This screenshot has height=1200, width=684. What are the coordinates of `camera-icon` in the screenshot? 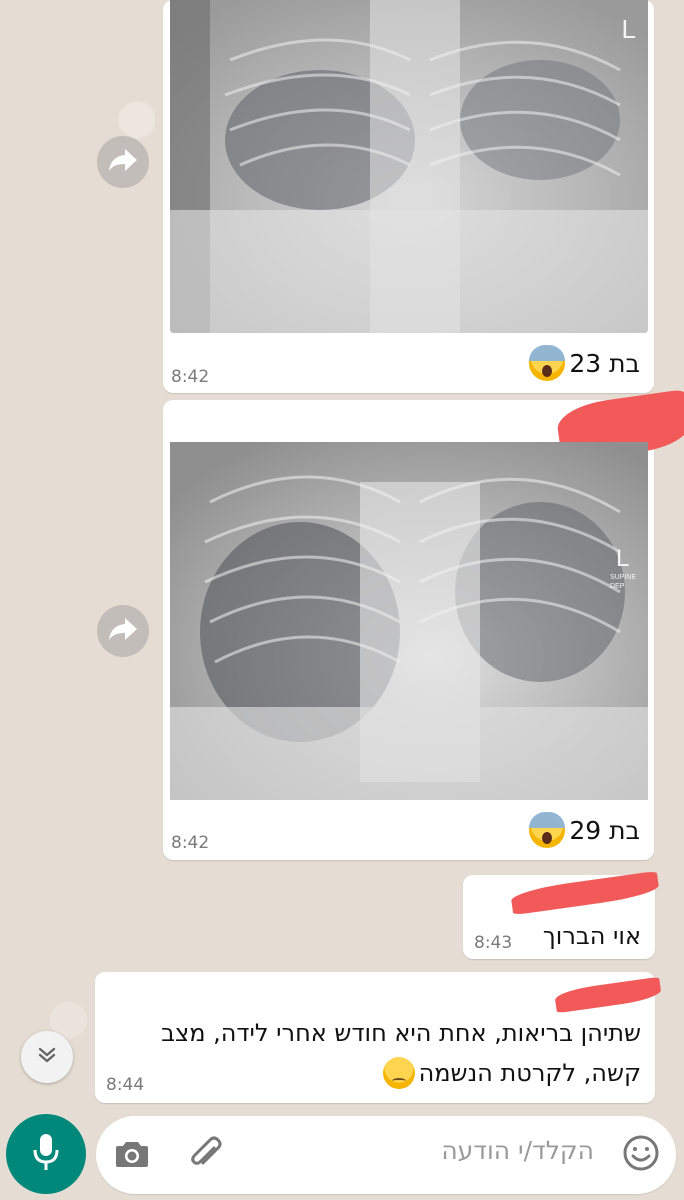 It's located at (132, 1156).